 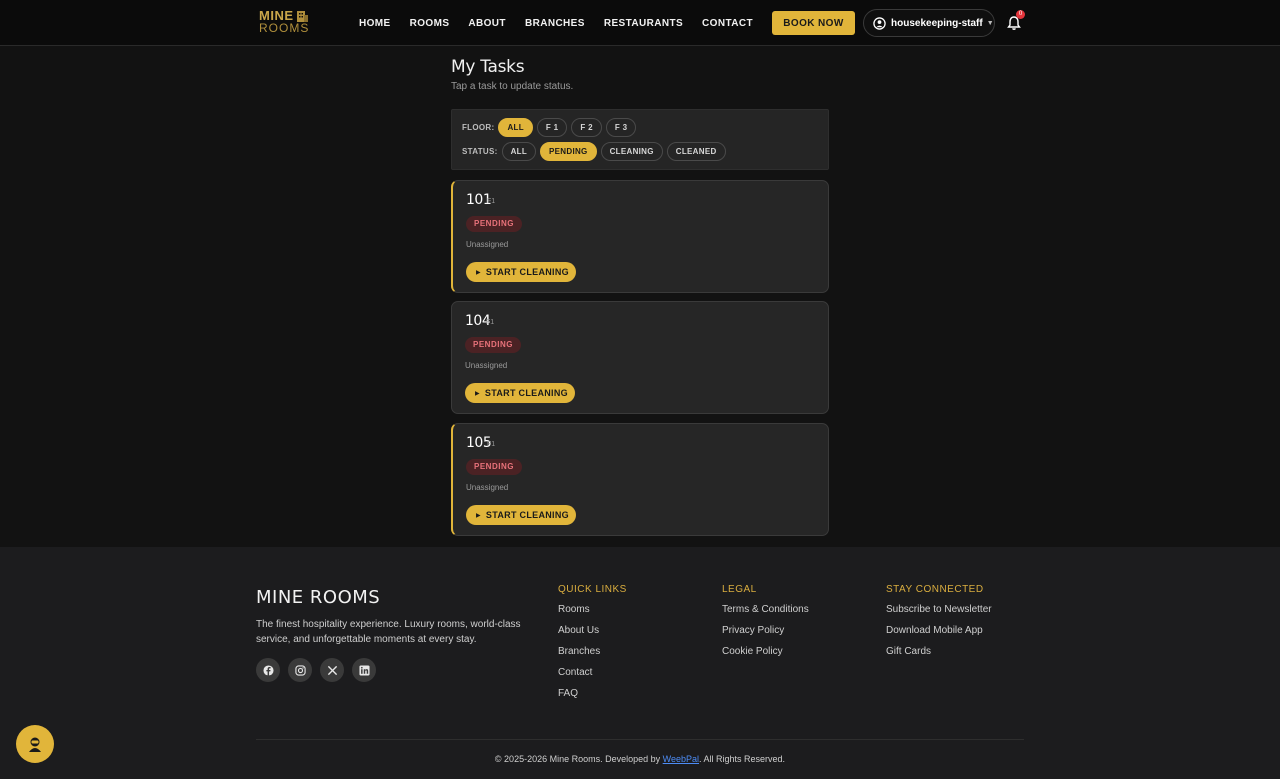 What do you see at coordinates (592, 652) in the screenshot?
I see `footer-link-branches: Branches` at bounding box center [592, 652].